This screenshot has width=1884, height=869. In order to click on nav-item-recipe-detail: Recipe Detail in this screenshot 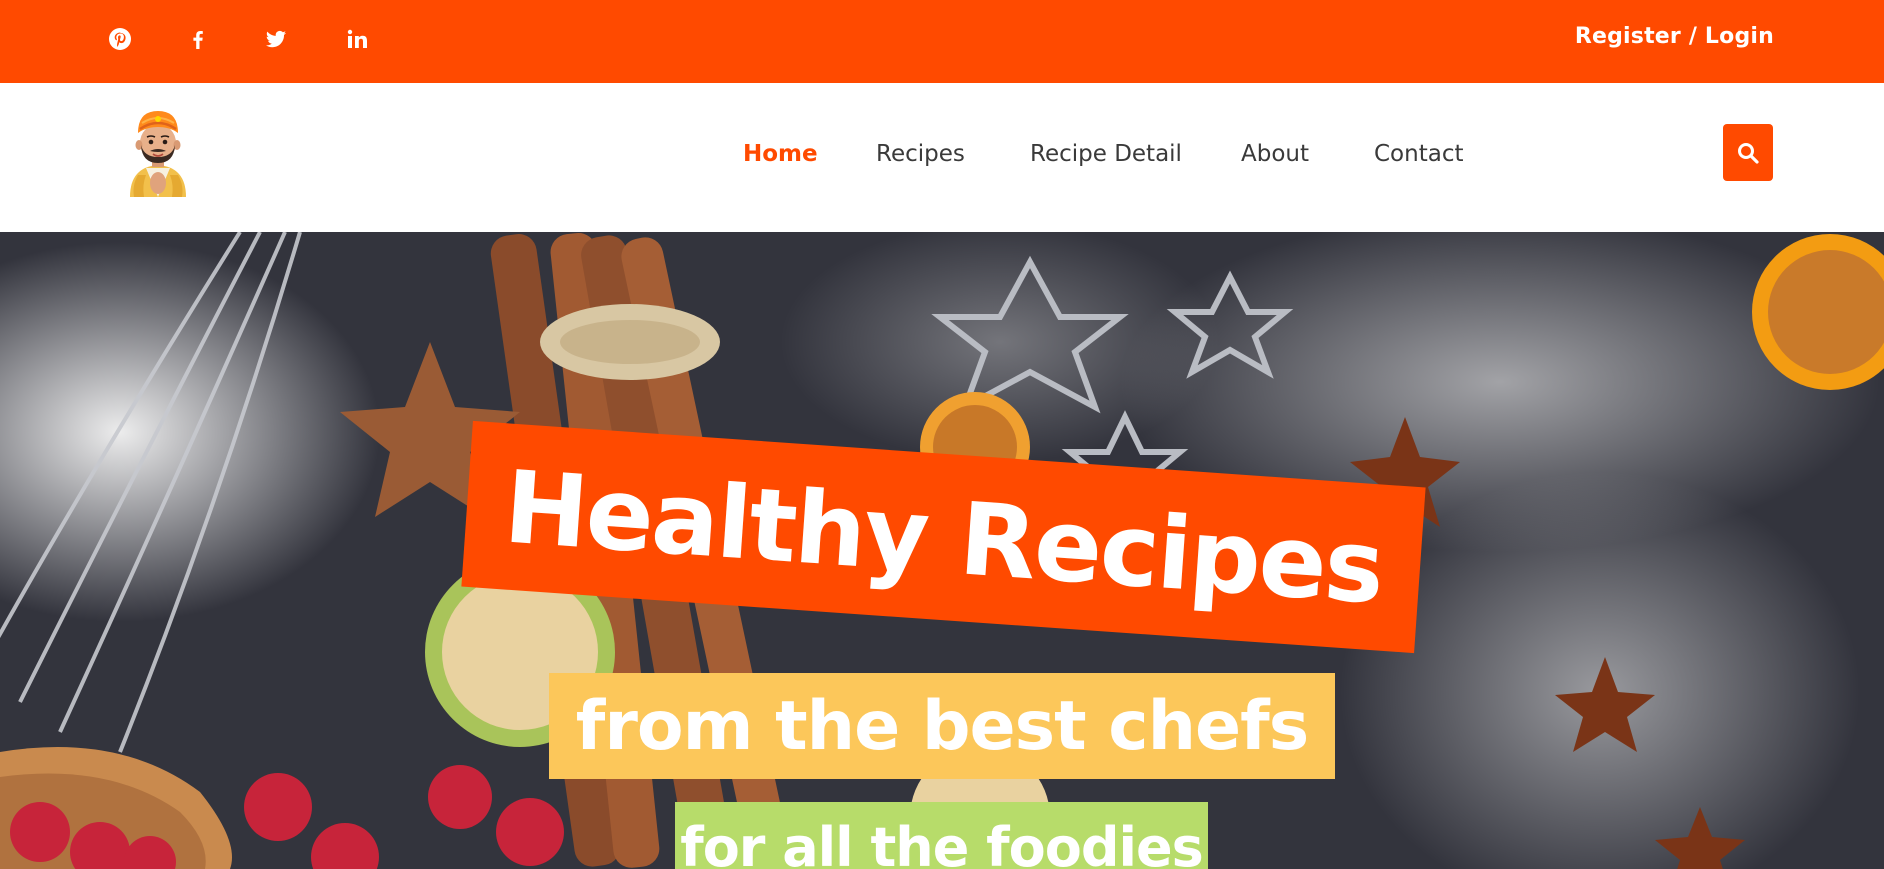, I will do `click(1106, 154)`.